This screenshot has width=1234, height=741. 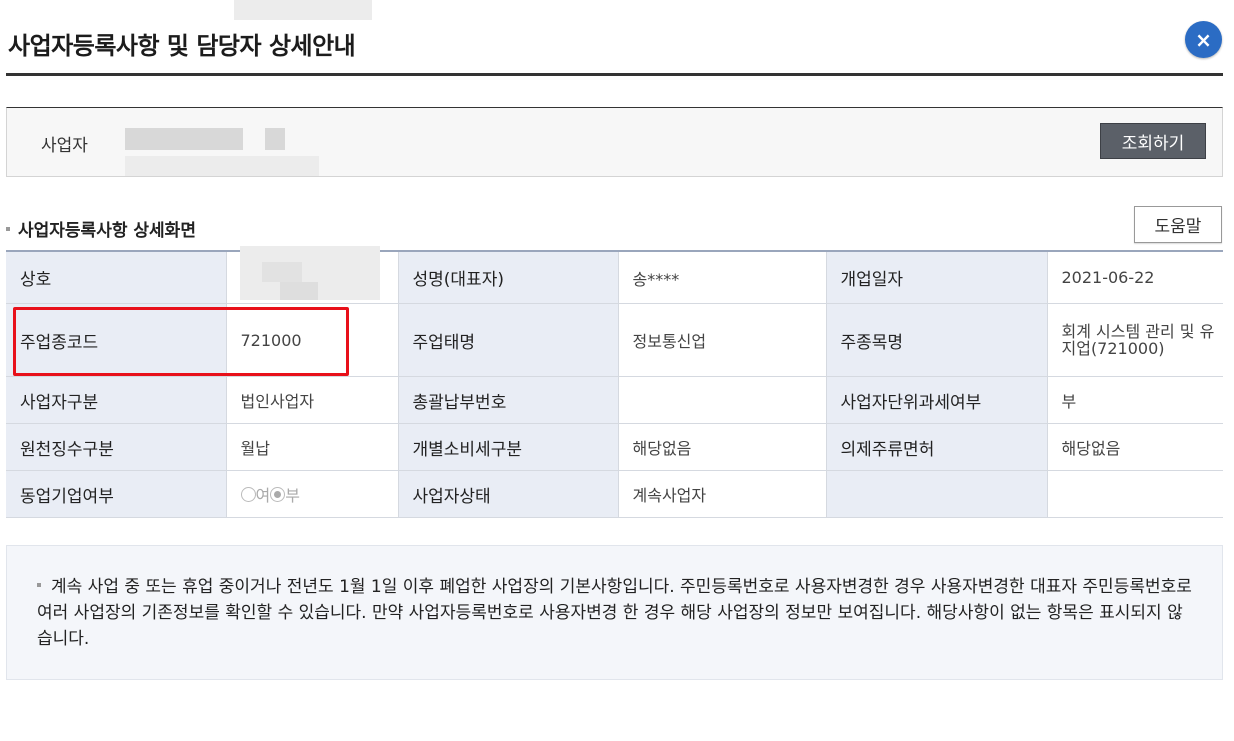 I want to click on search-button: 조회하기, so click(x=1153, y=141).